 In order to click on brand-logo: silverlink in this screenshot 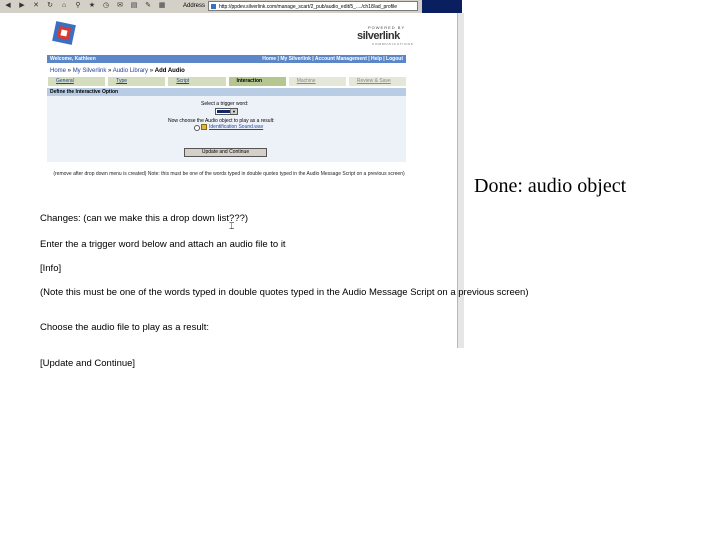, I will do `click(378, 36)`.